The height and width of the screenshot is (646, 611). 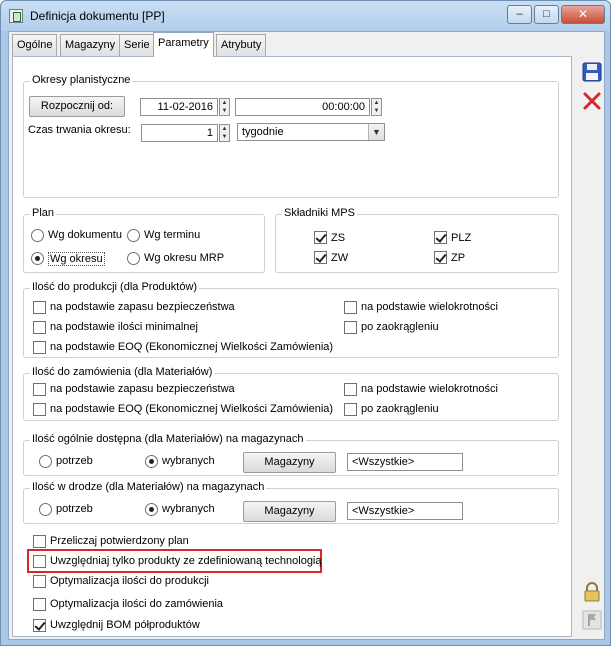 I want to click on group-legend: Ilość do zamówienia (dla Materiałów), so click(x=122, y=372).